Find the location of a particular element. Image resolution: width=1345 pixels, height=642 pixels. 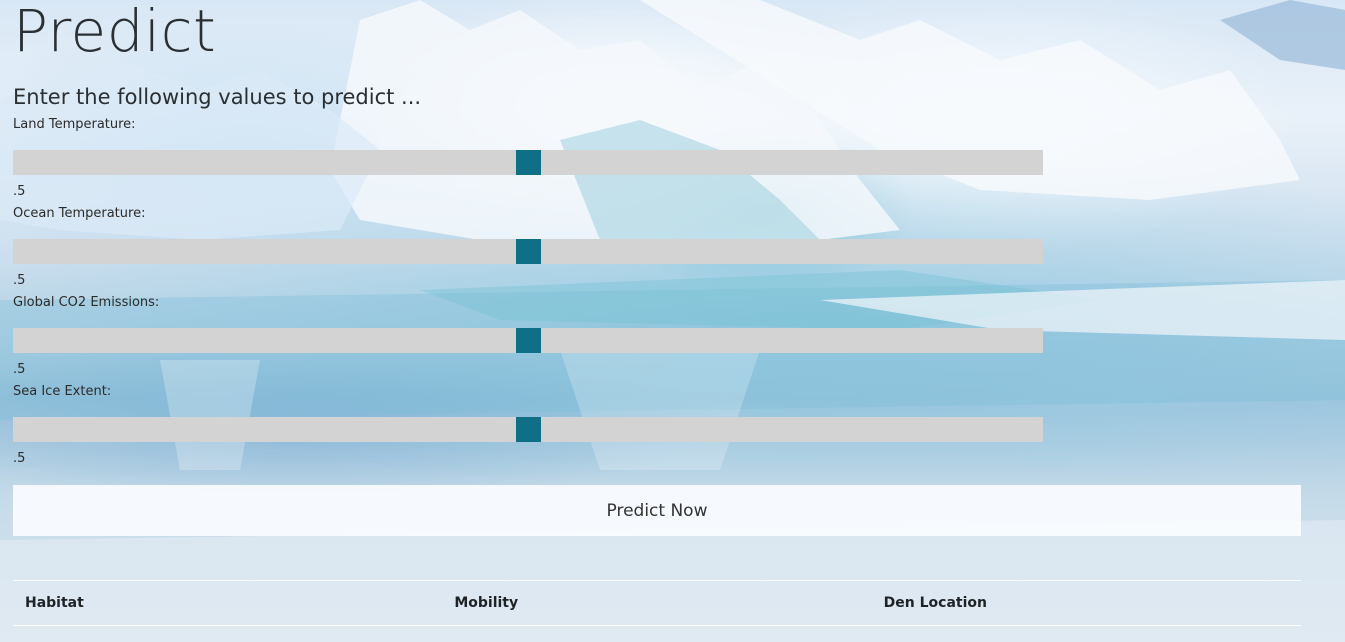

sea-ice-extent-label: Sea Ice Extent: is located at coordinates (62, 391).